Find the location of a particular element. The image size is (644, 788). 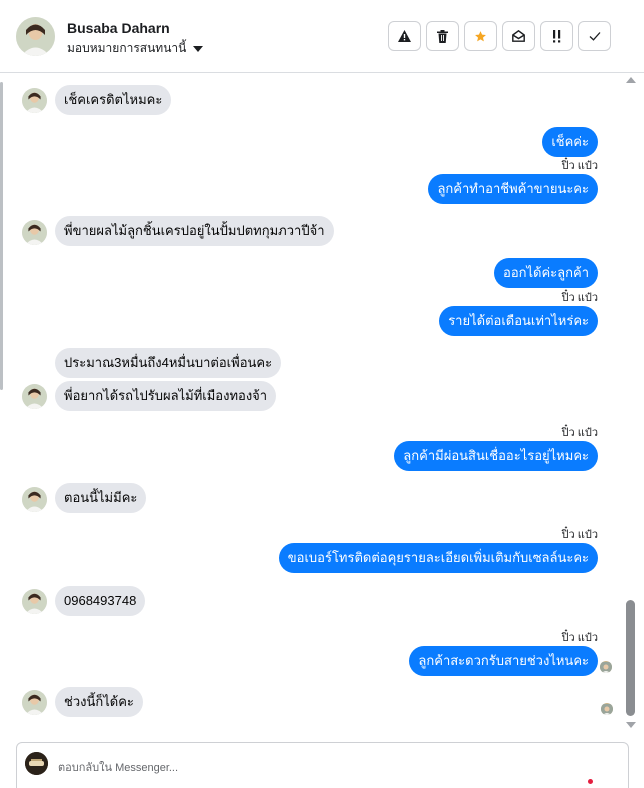

outgoing-message: ลูกค้าทำอาชีพค้าขายนะคะ is located at coordinates (513, 189).